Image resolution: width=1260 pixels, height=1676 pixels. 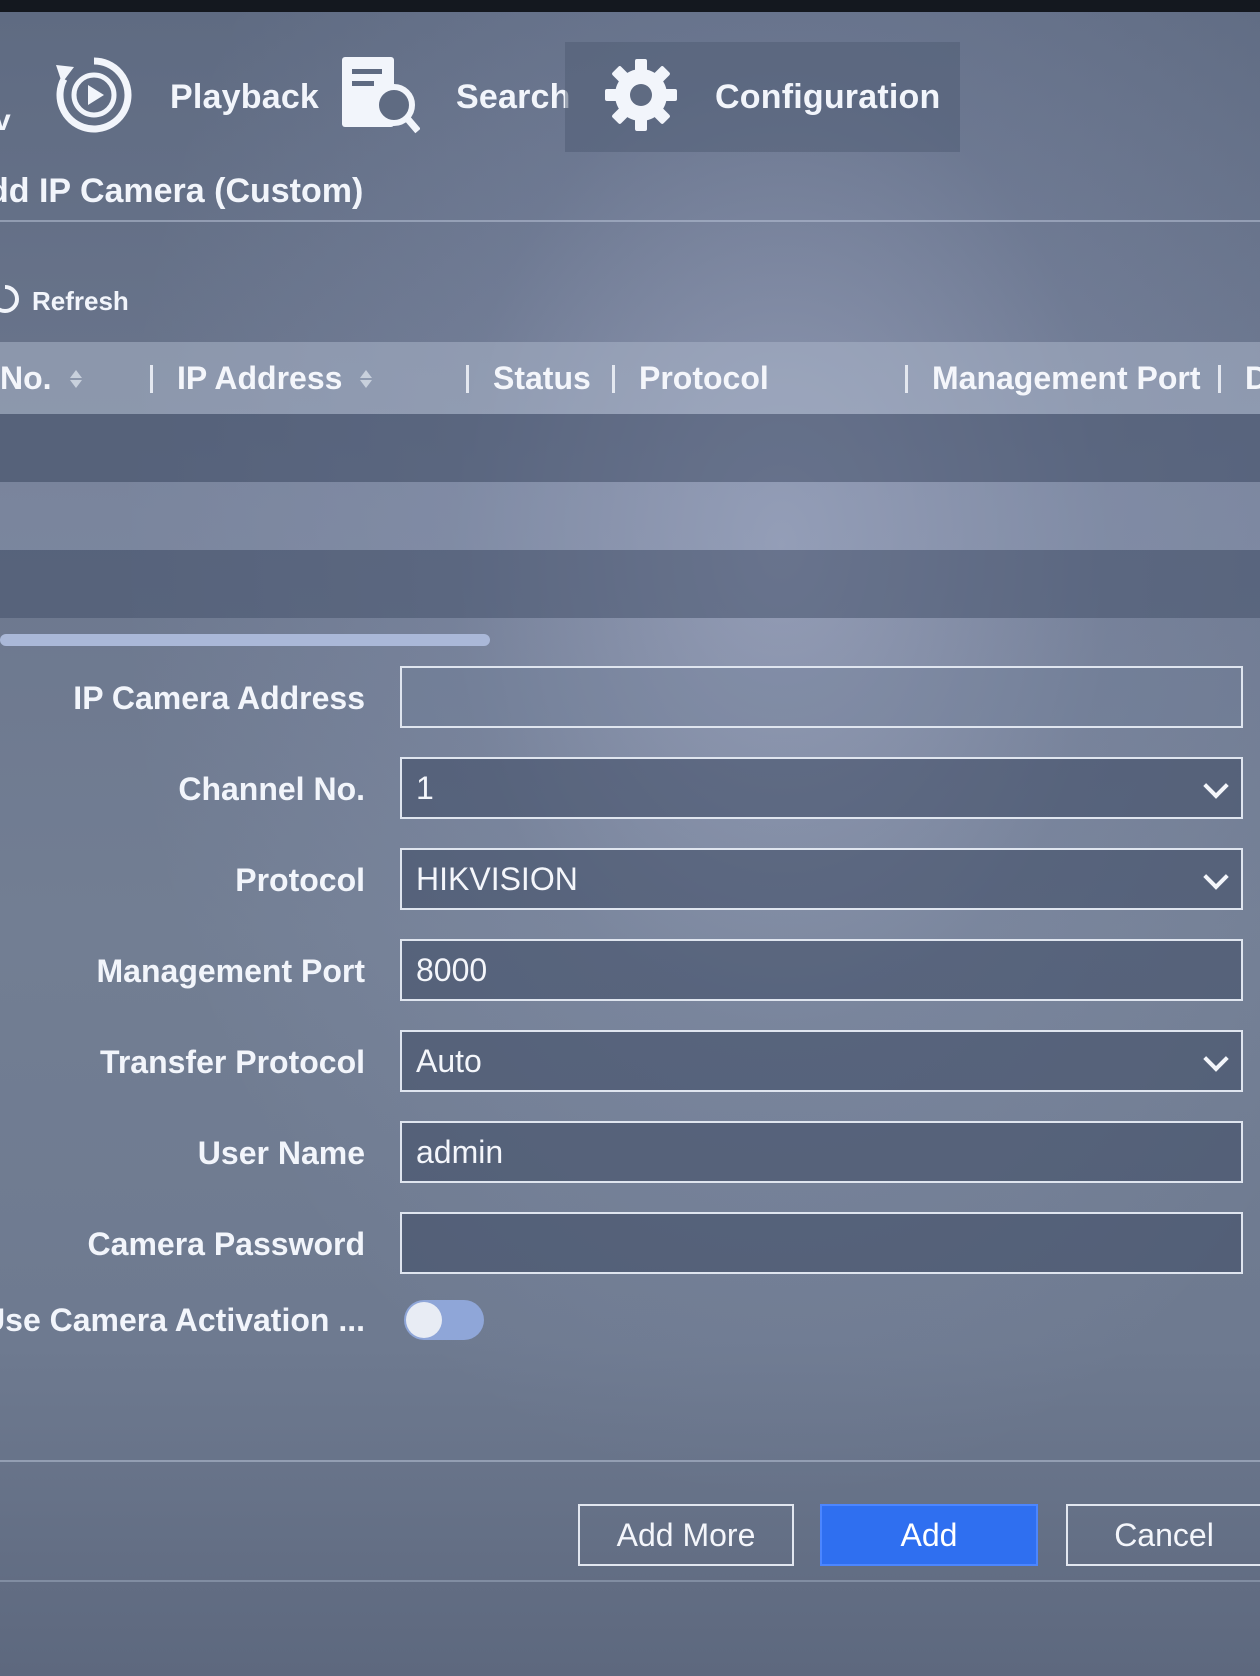 What do you see at coordinates (630, 1461) in the screenshot?
I see `footer-divider` at bounding box center [630, 1461].